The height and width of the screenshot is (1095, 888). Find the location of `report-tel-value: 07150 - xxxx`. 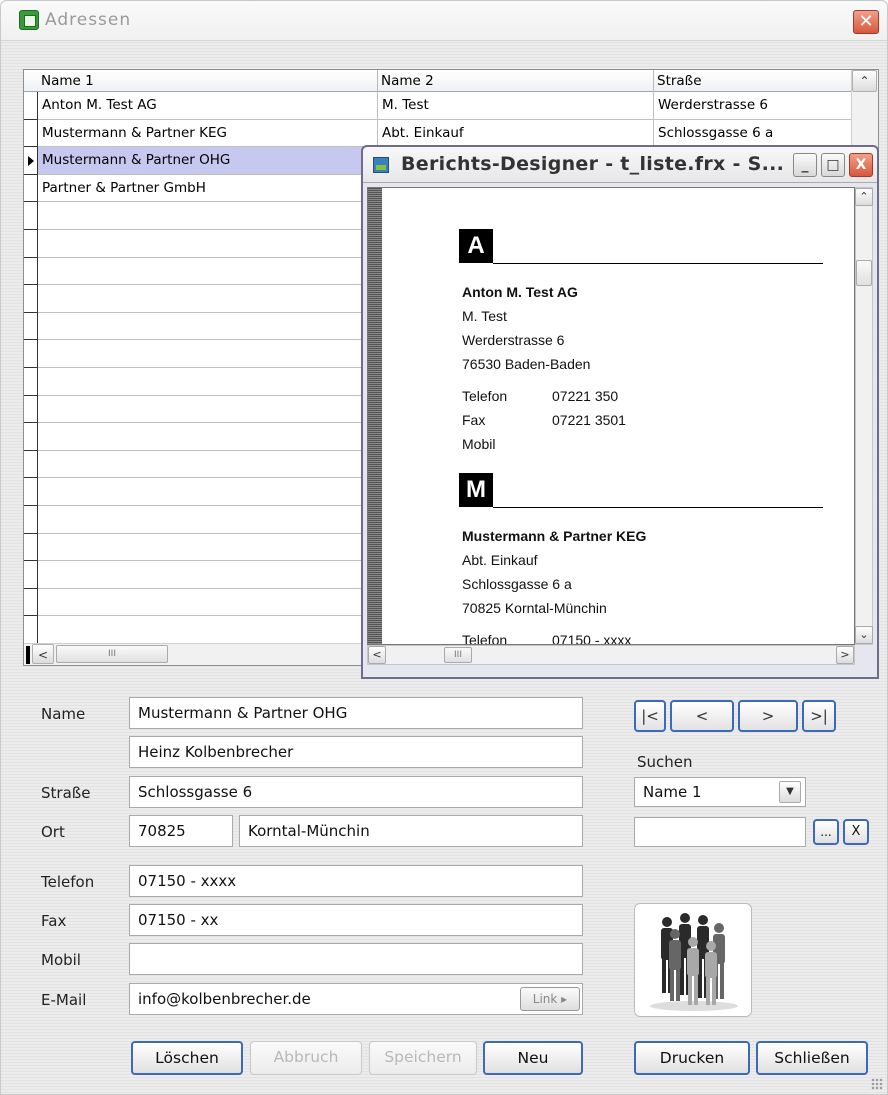

report-tel-value: 07150 - xxxx is located at coordinates (592, 638).